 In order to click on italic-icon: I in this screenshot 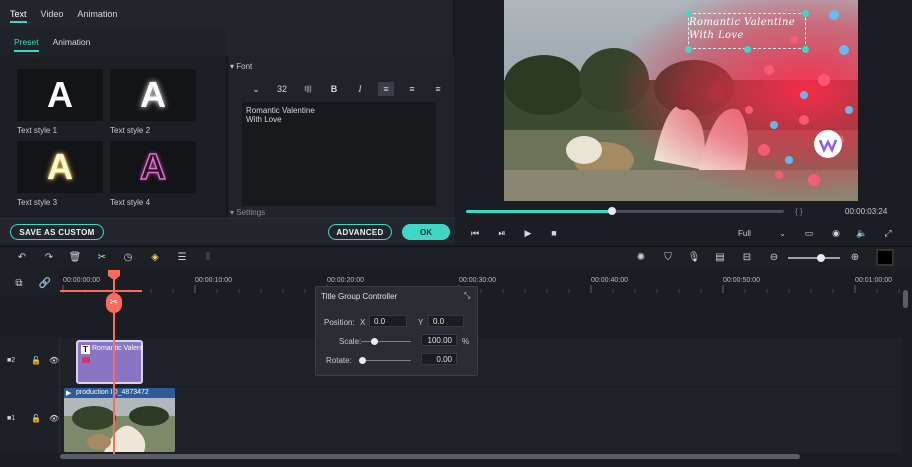, I will do `click(360, 89)`.